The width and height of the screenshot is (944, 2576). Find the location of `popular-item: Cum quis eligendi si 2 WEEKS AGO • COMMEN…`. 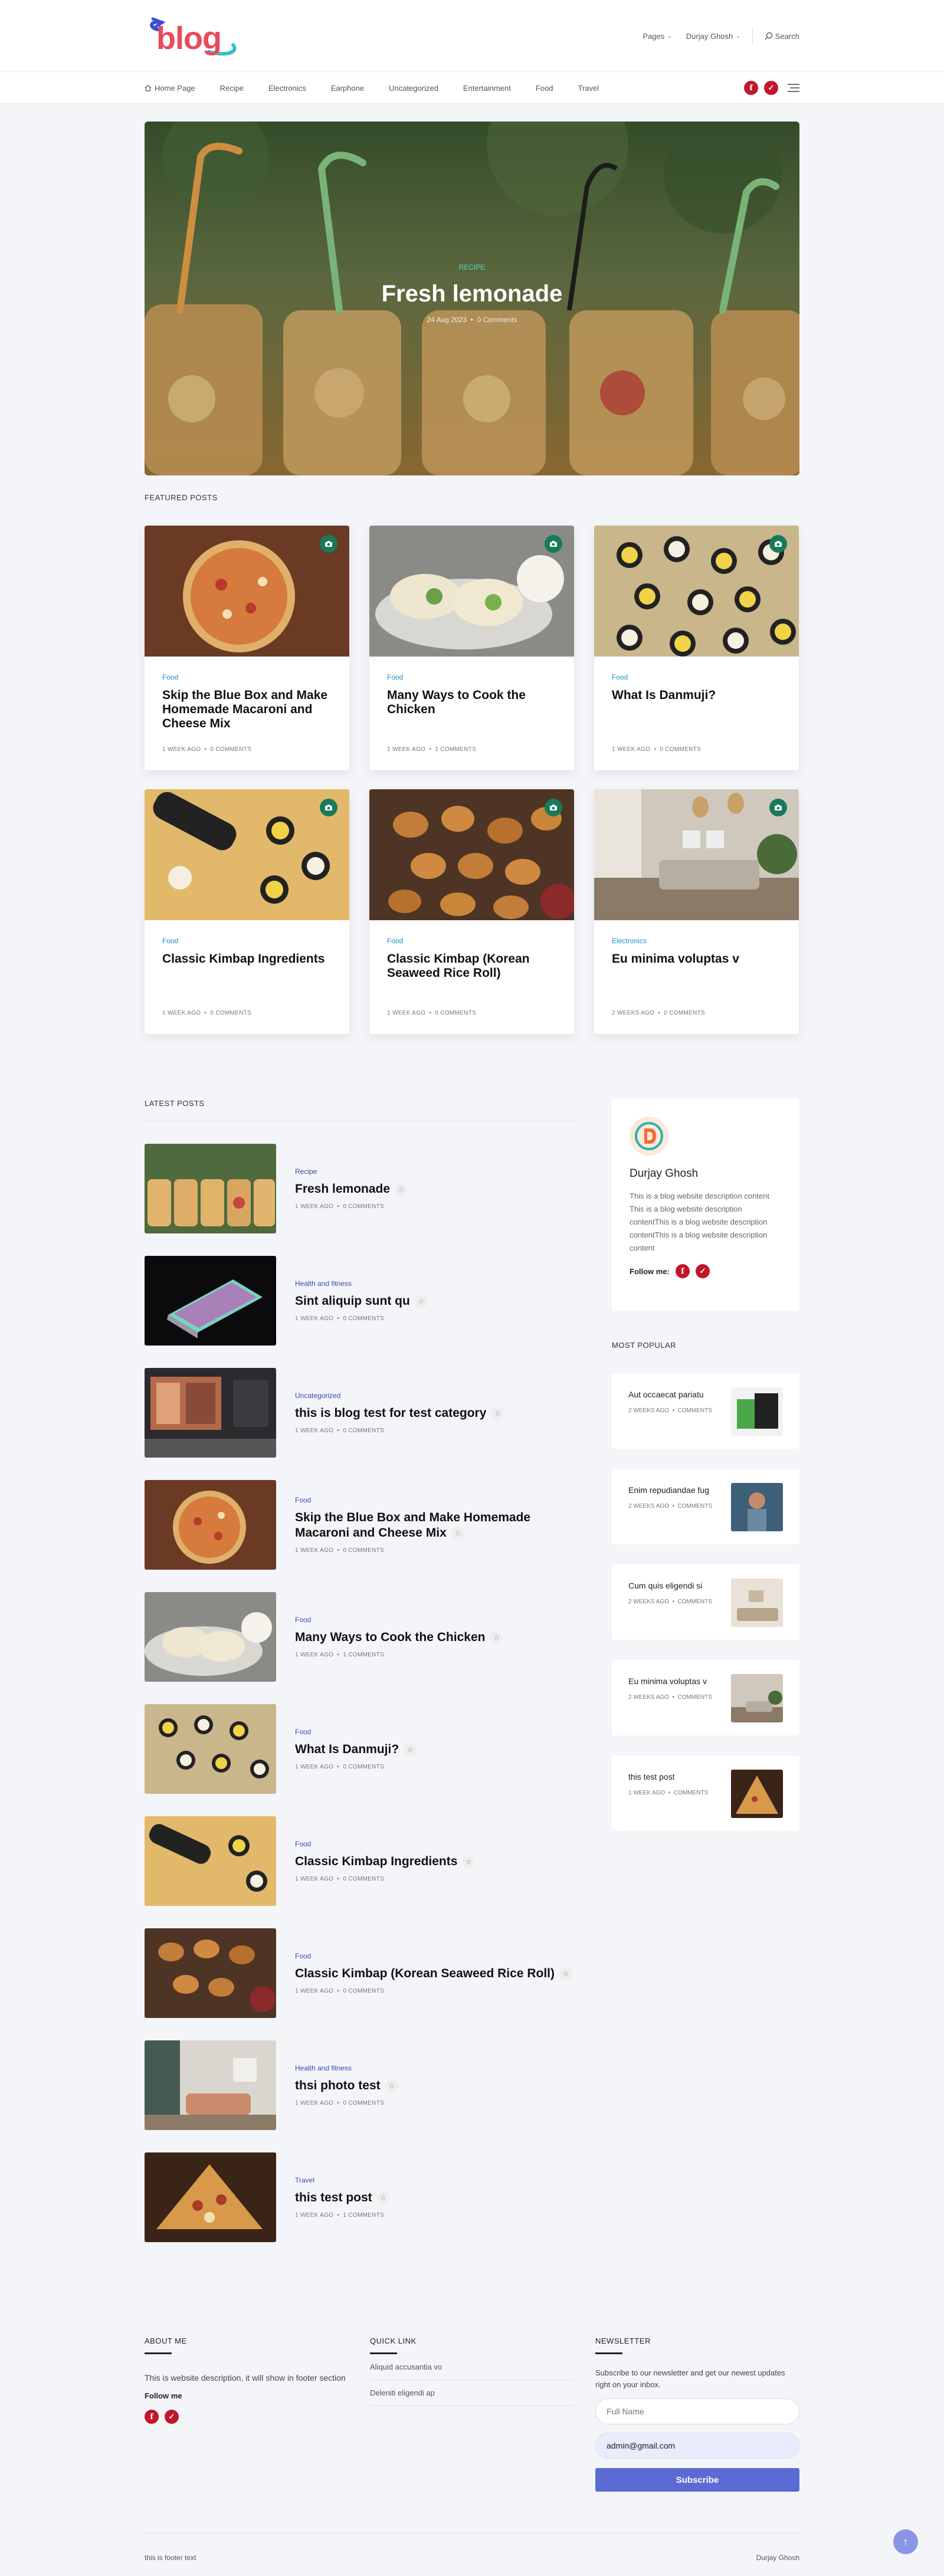

popular-item: Cum quis eligendi si 2 WEEKS AGO • COMMEN… is located at coordinates (705, 1602).